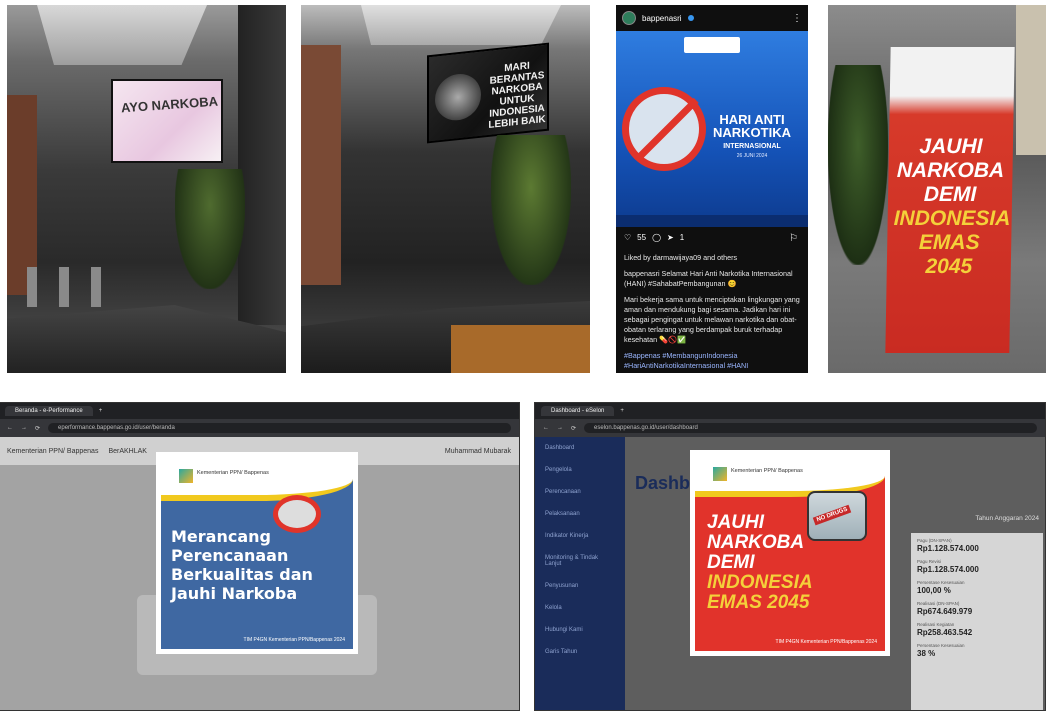 This screenshot has width=1046, height=711. What do you see at coordinates (580, 448) in the screenshot?
I see `sidebar-item: Dashboard` at bounding box center [580, 448].